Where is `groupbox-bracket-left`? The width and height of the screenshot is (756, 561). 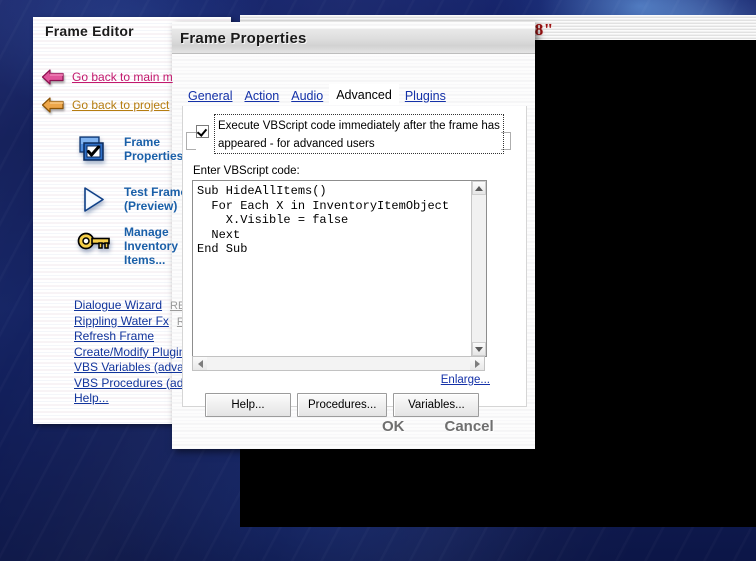 groupbox-bracket-left is located at coordinates (191, 141).